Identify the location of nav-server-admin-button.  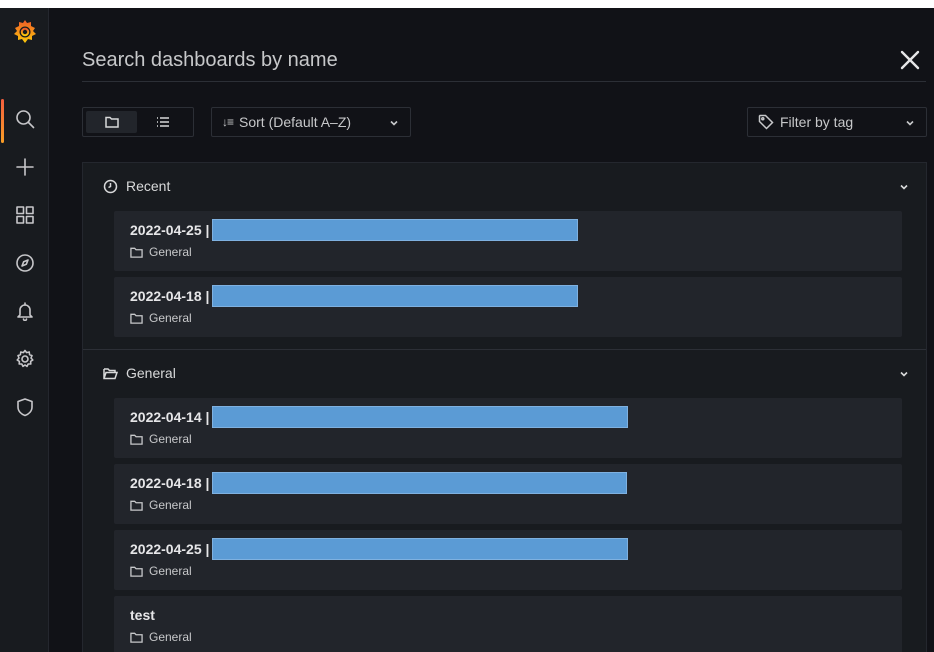
(24, 407).